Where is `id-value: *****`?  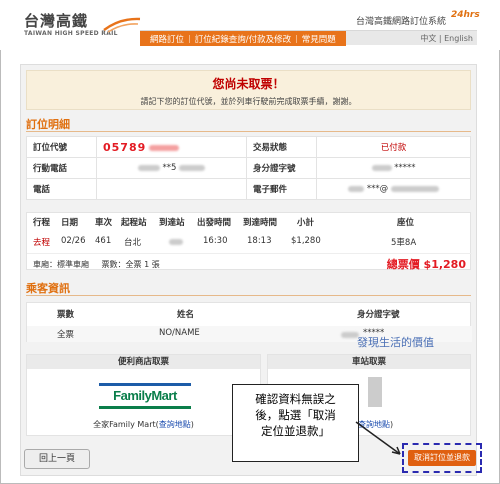
id-value: ***** is located at coordinates (405, 168).